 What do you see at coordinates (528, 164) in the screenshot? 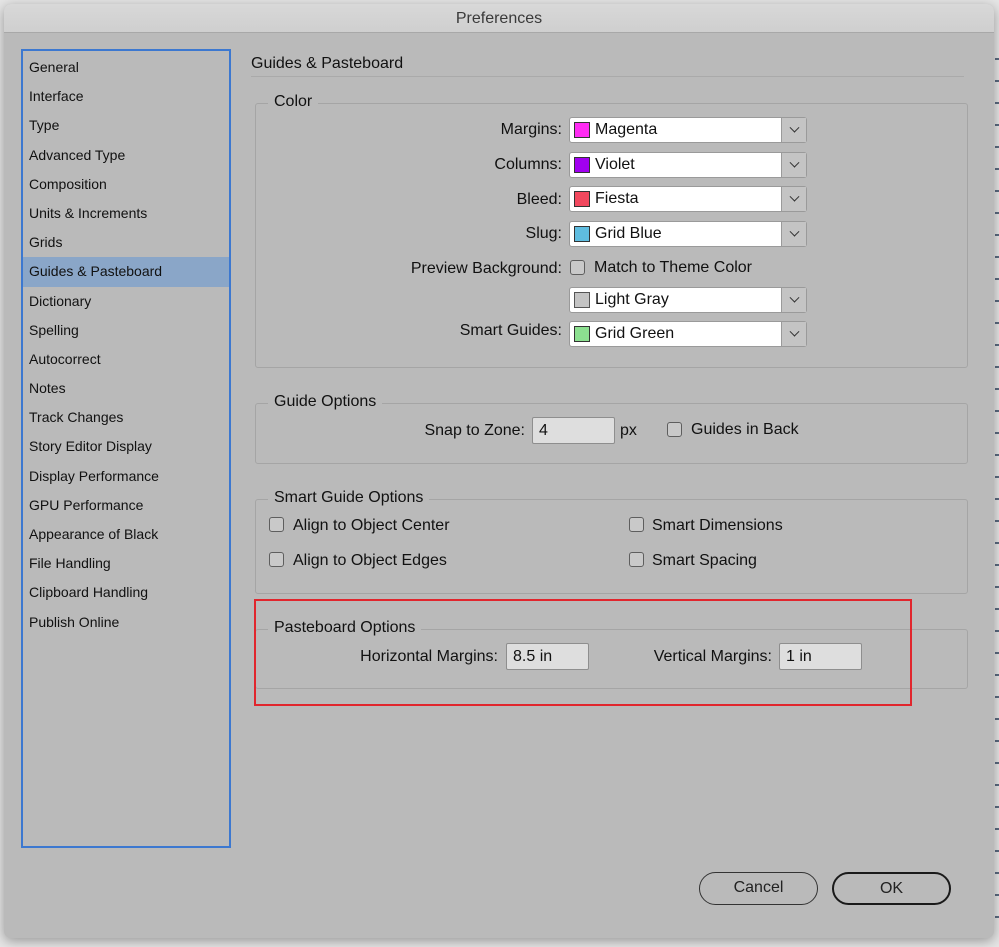
I see `columns-label: Columns:` at bounding box center [528, 164].